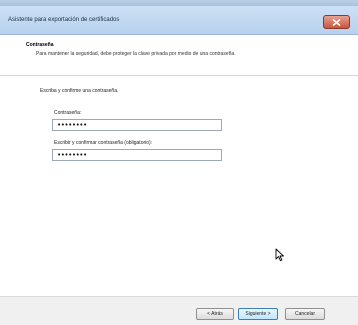  What do you see at coordinates (137, 125) in the screenshot?
I see `password-field: ••••••••` at bounding box center [137, 125].